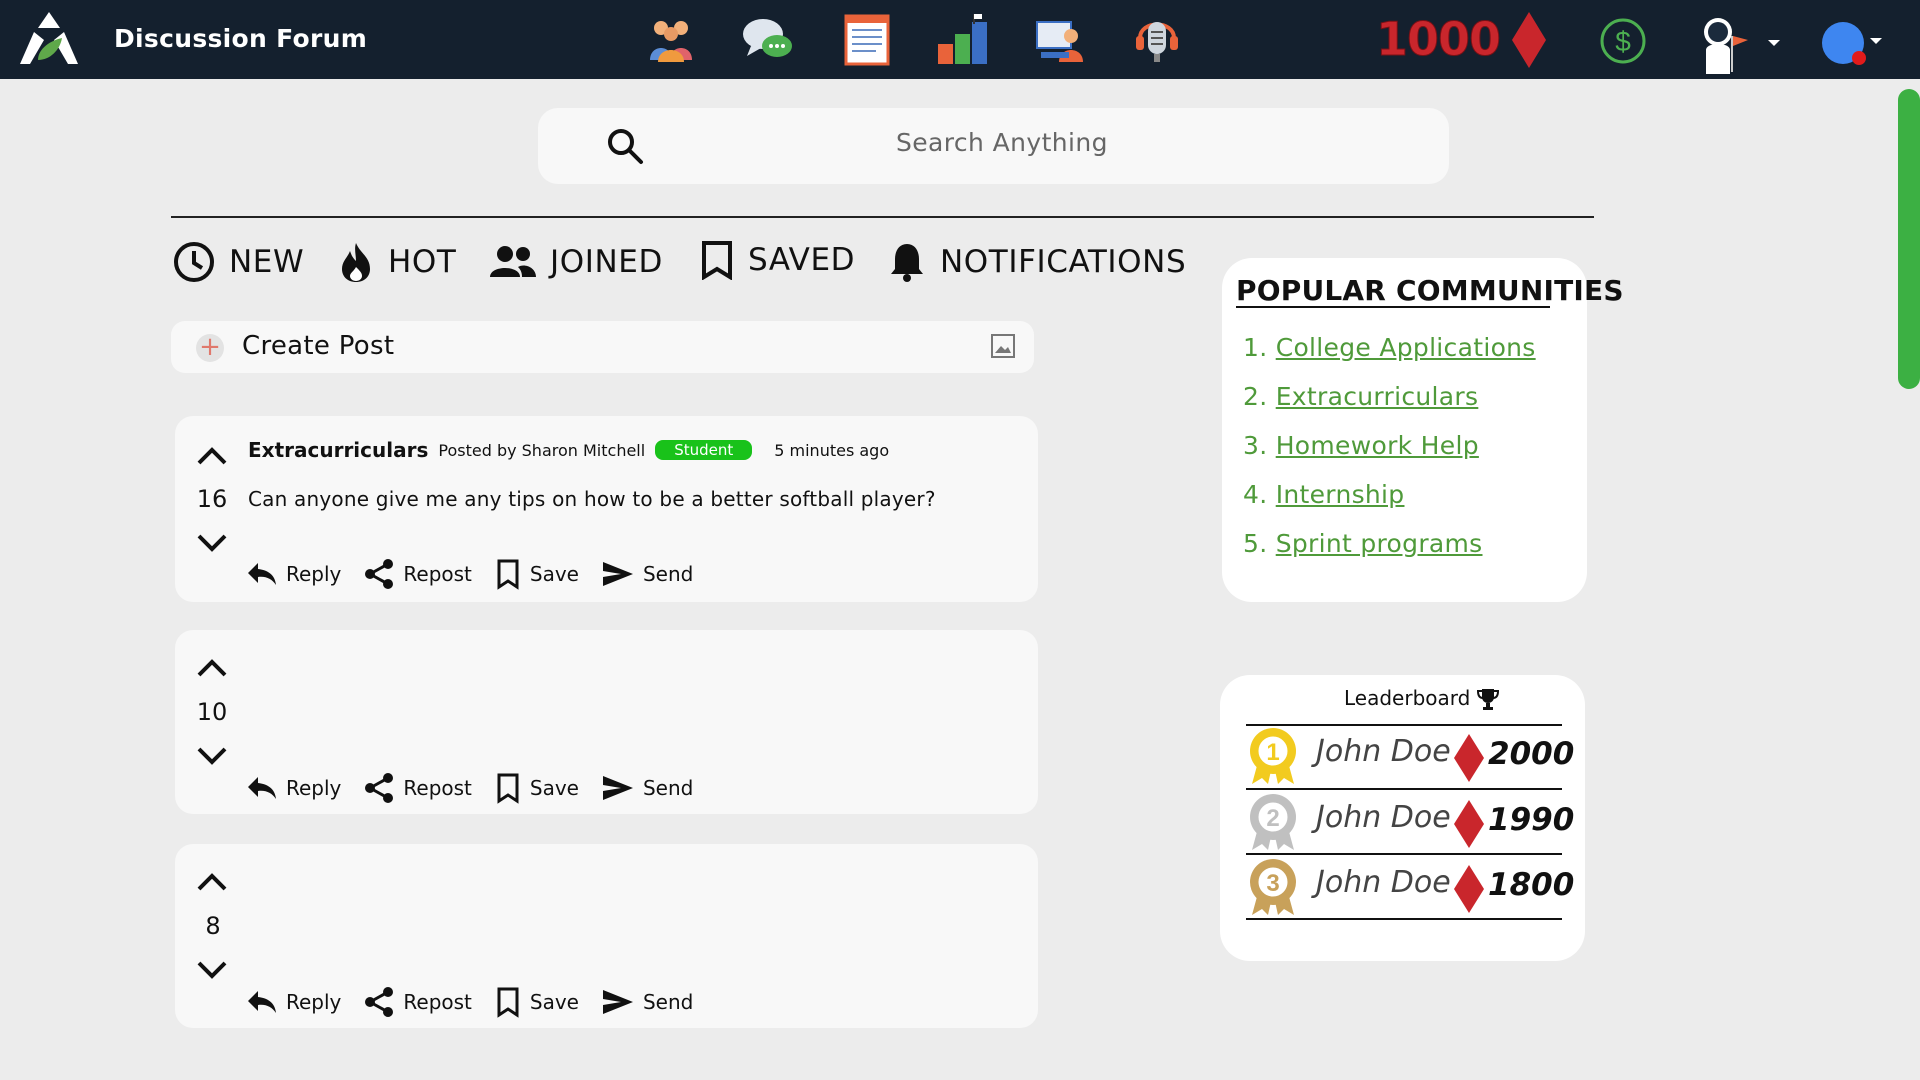  I want to click on community-link: 1. College Applications, so click(1389, 347).